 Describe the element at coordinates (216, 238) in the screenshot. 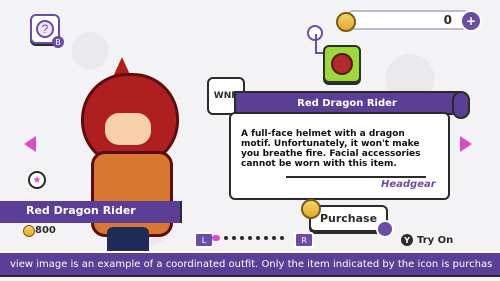

I see `page-dot-active` at that location.